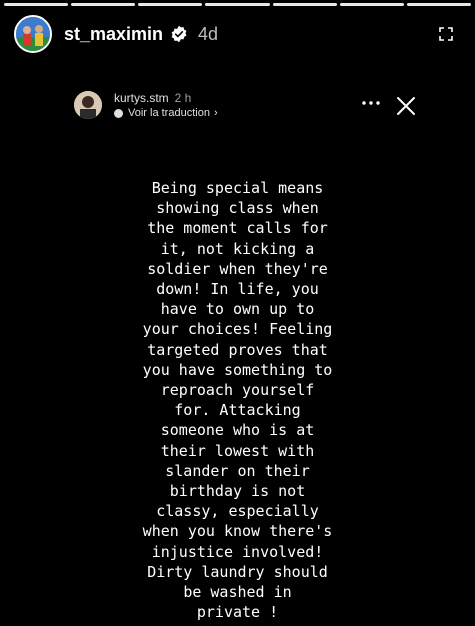  I want to click on see-translation-label: Voir la traduction, so click(169, 113).